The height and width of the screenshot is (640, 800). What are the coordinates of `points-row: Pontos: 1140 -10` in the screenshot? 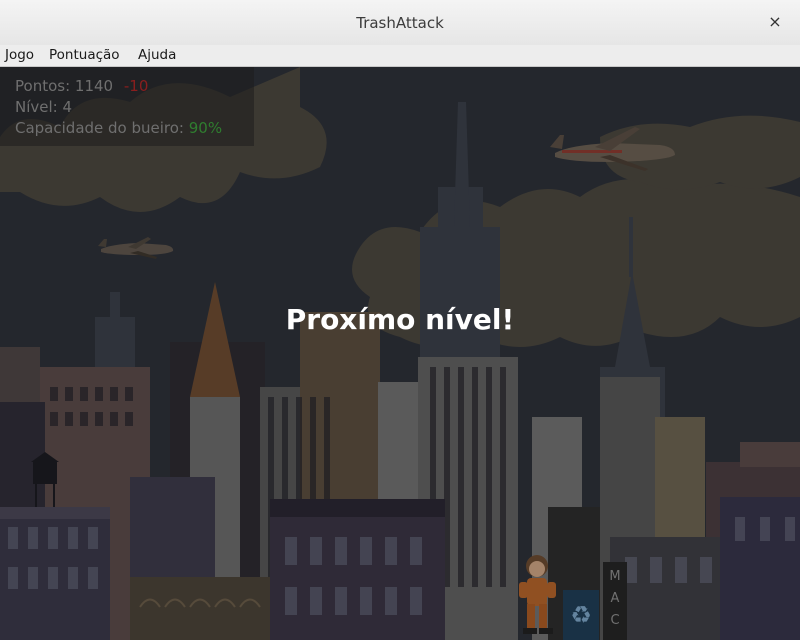 It's located at (81, 86).